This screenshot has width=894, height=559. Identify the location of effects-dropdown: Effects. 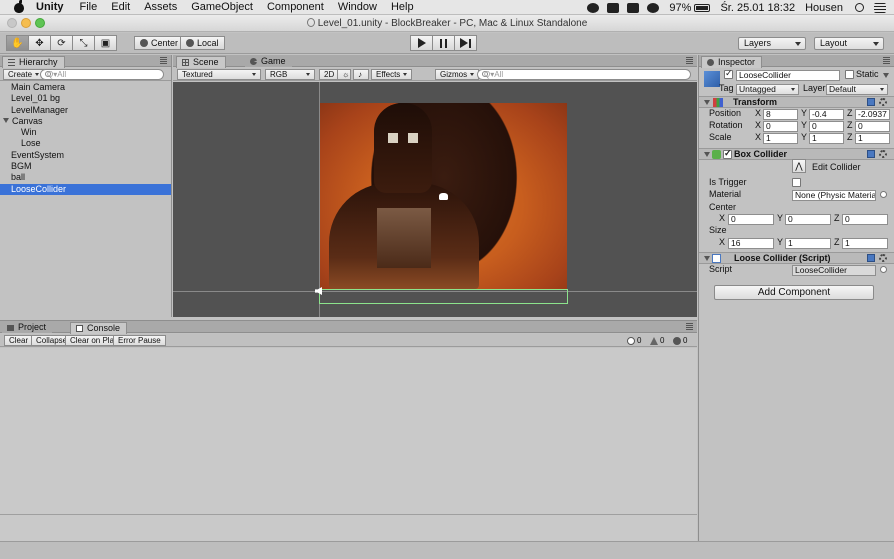
(392, 74).